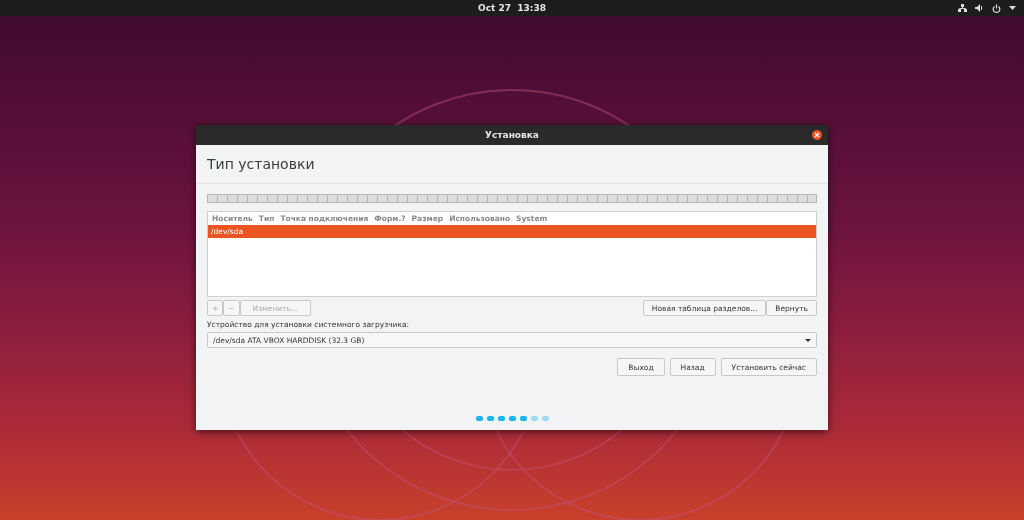  Describe the element at coordinates (996, 8) in the screenshot. I see `power-icon` at that location.